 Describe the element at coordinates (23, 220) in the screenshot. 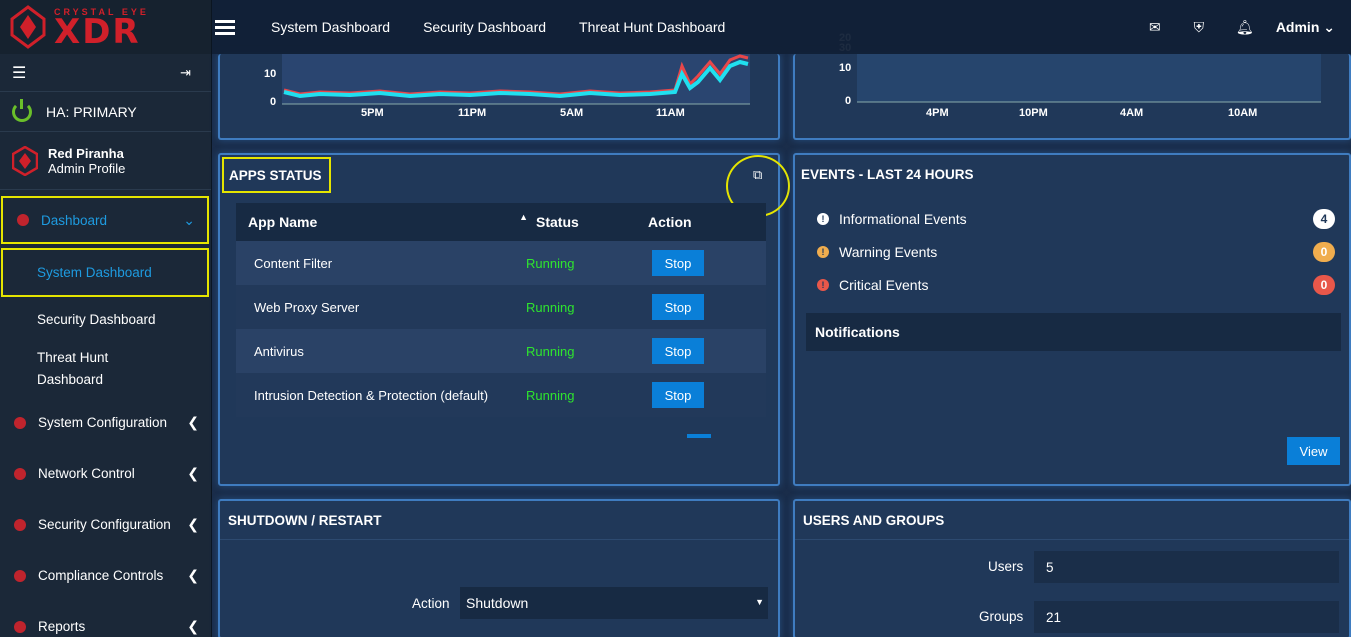

I see `dashboard-icon` at that location.